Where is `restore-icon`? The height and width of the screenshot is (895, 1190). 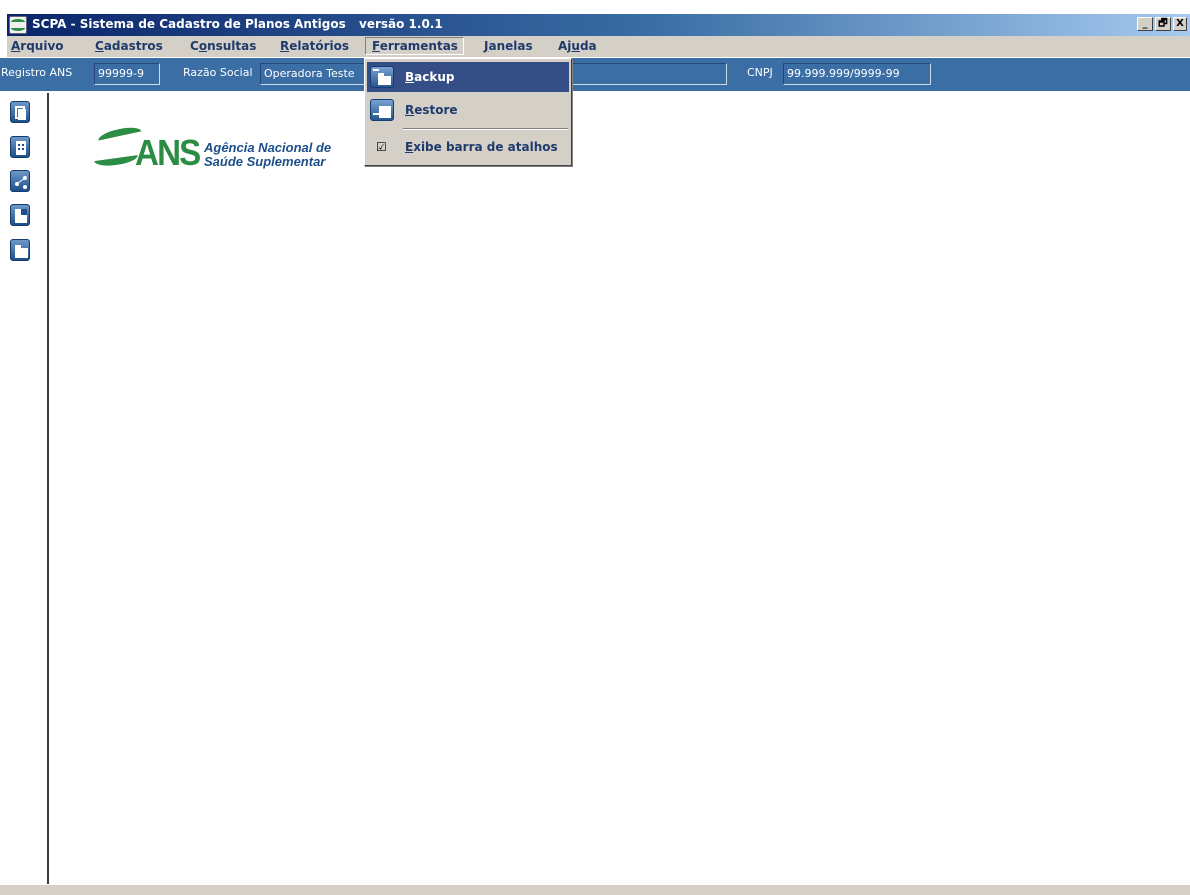
restore-icon is located at coordinates (382, 110).